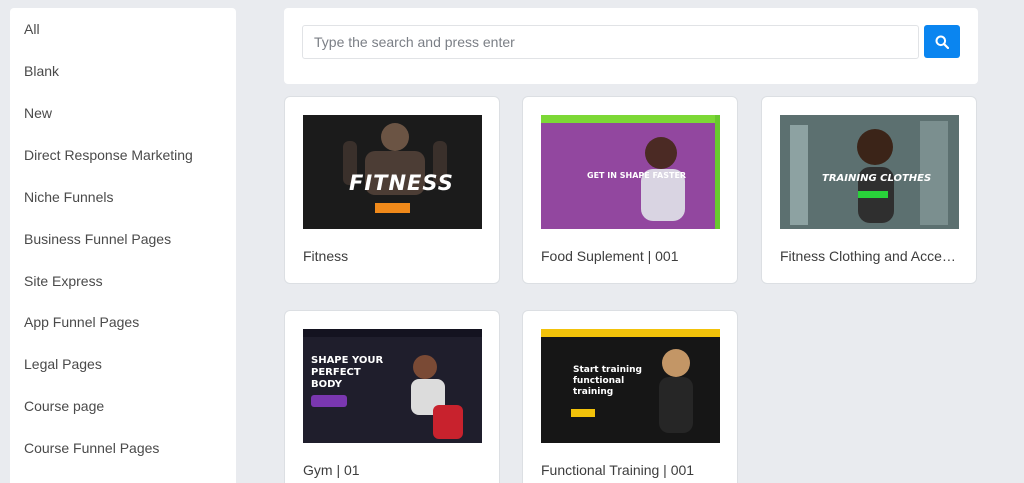 The width and height of the screenshot is (1024, 483). I want to click on search-button, so click(942, 41).